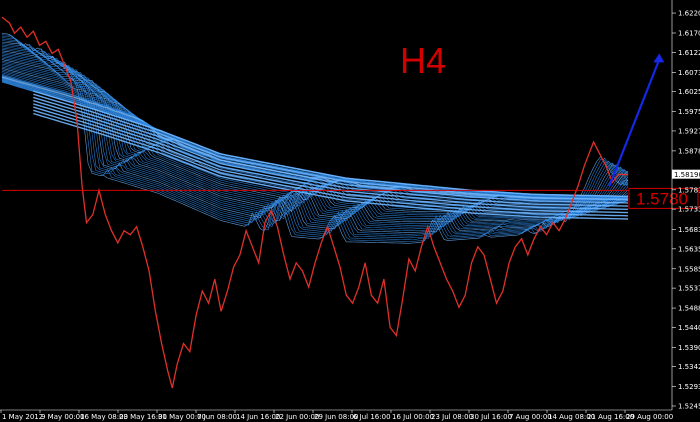 The image size is (700, 422). I want to click on price-tick-label: 1.61705, so click(689, 34).